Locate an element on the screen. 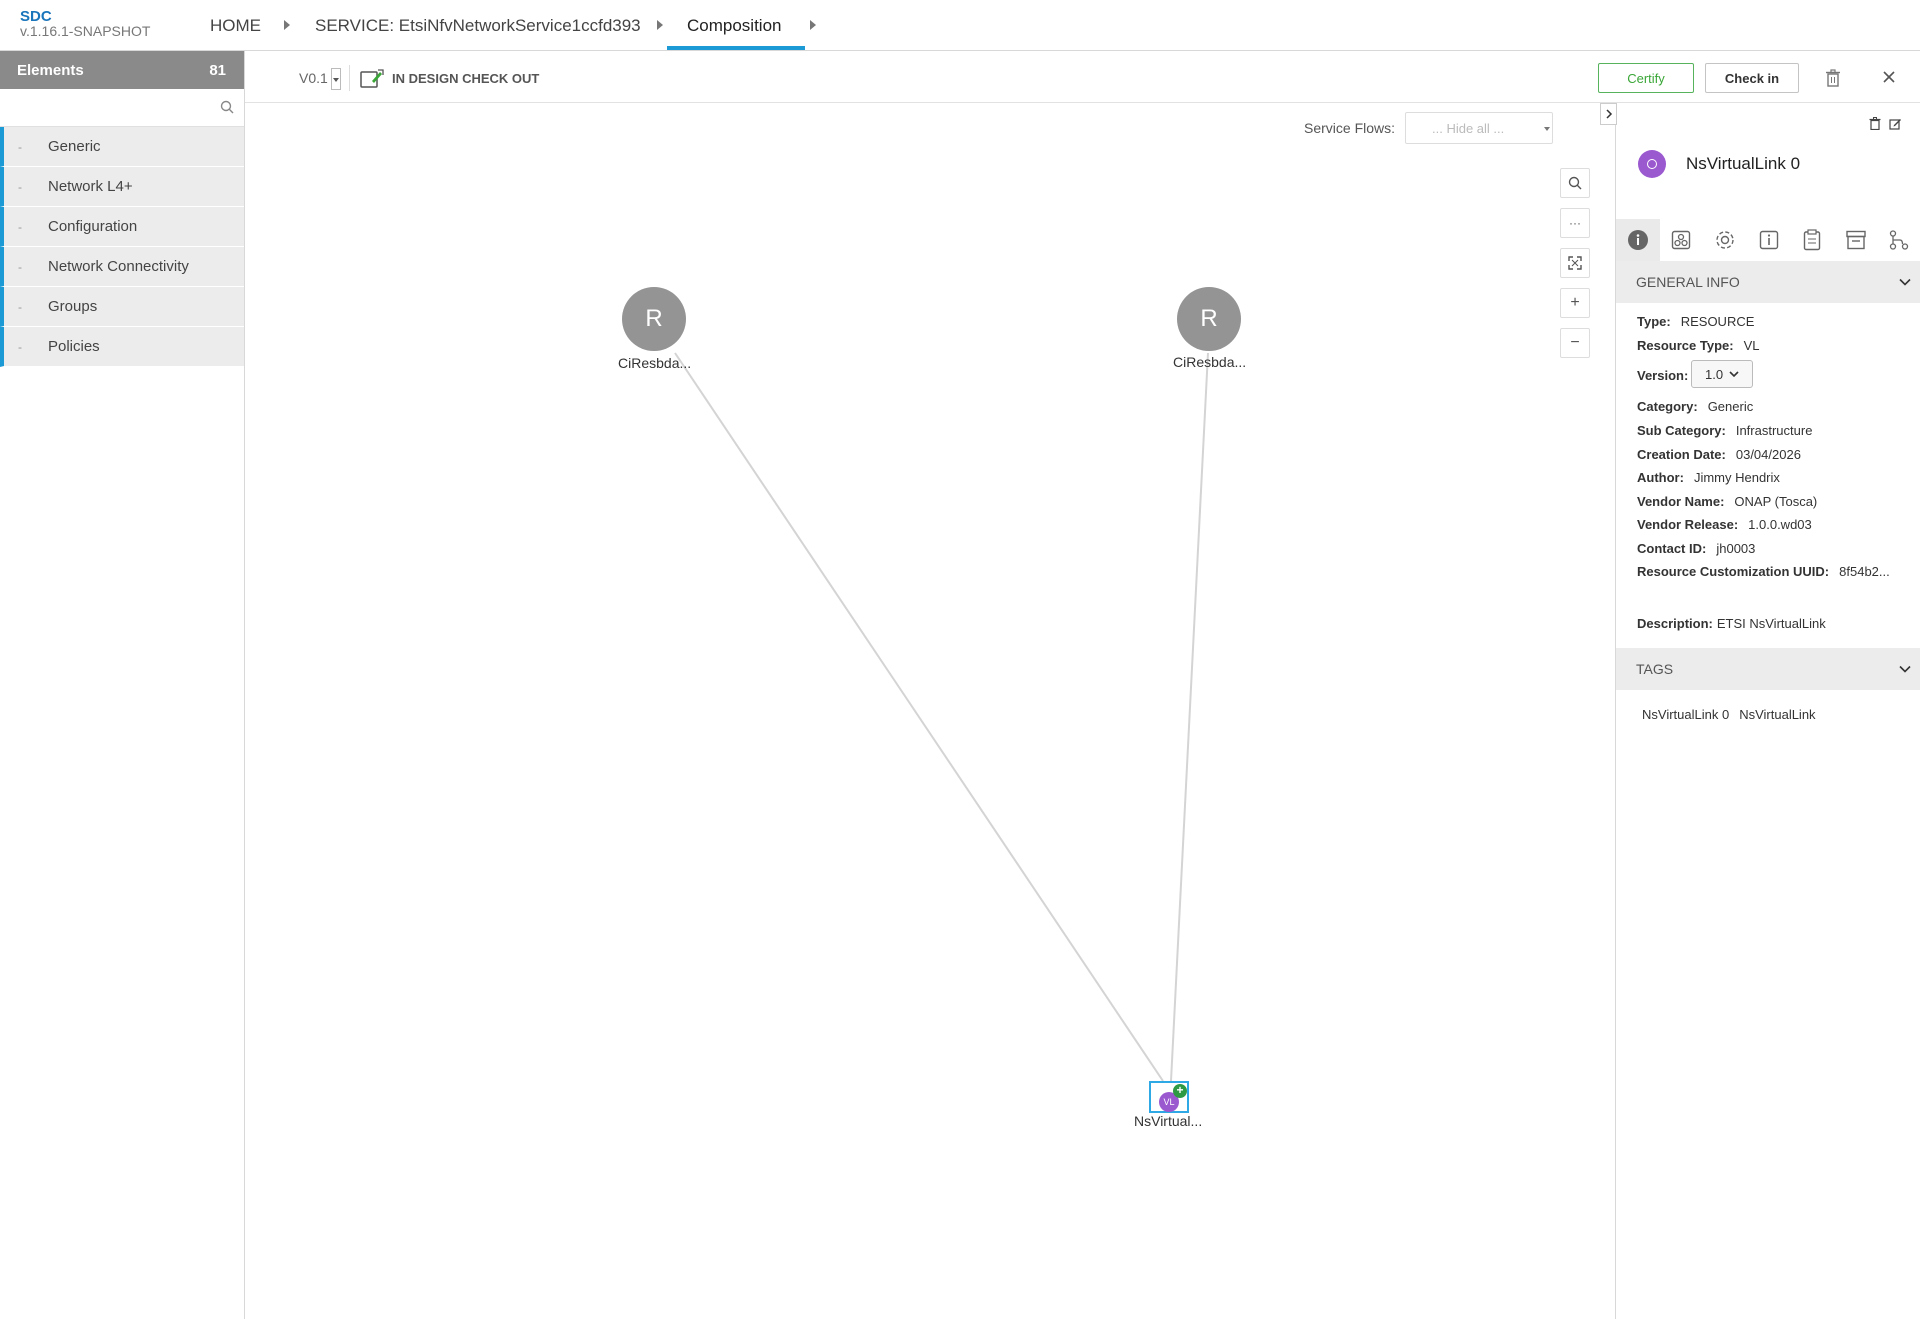 The width and height of the screenshot is (1920, 1319). active-tab-indicator is located at coordinates (736, 48).